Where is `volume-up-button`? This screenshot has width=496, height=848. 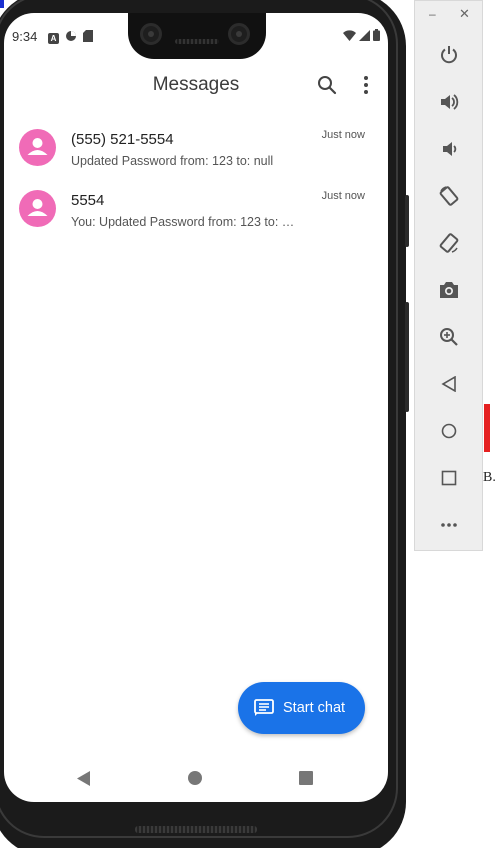
volume-up-button is located at coordinates (449, 102).